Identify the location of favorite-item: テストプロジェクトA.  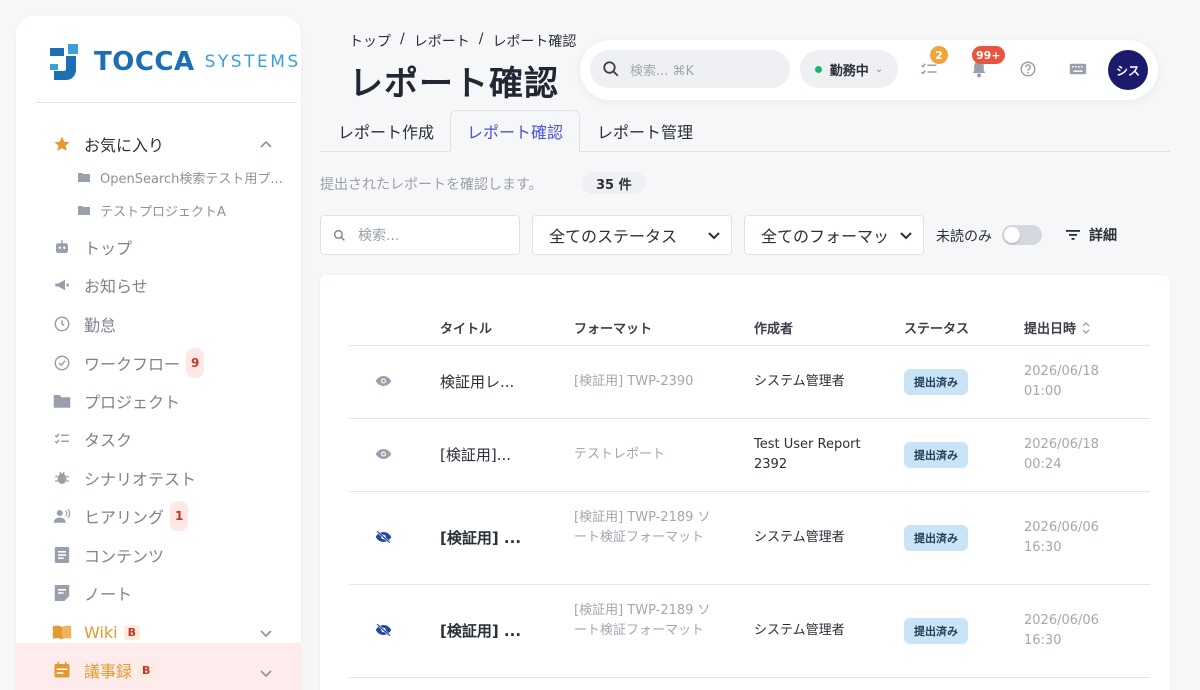
(185, 210).